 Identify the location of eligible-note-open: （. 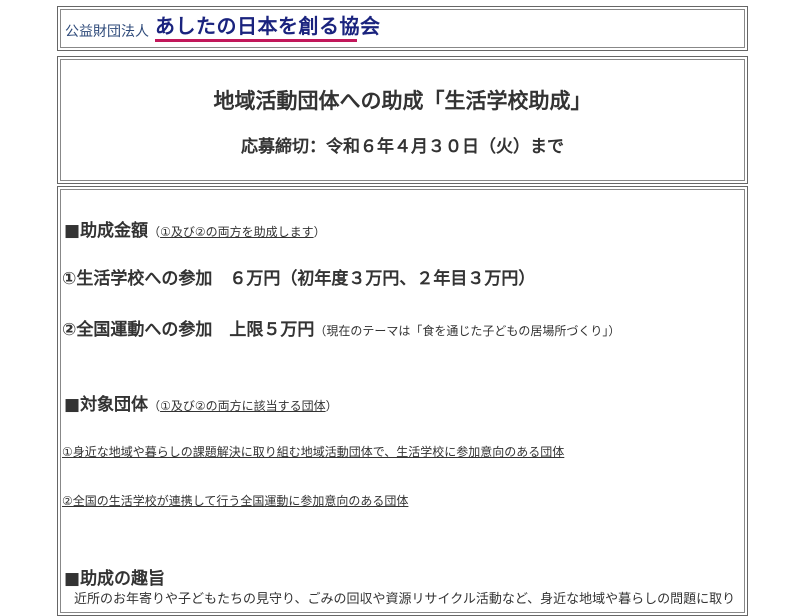
(154, 406).